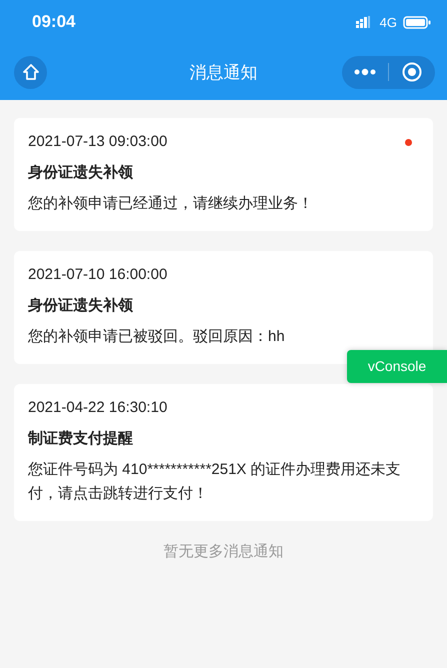 This screenshot has width=447, height=668. What do you see at coordinates (98, 408) in the screenshot?
I see `message-date: 2021-04-22 16:30:10` at bounding box center [98, 408].